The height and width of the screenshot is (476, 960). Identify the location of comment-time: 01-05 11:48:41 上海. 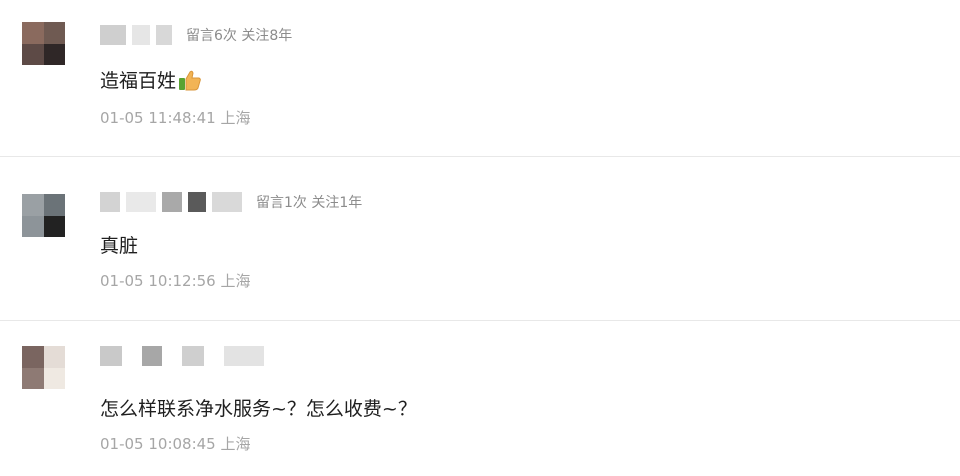
(175, 118).